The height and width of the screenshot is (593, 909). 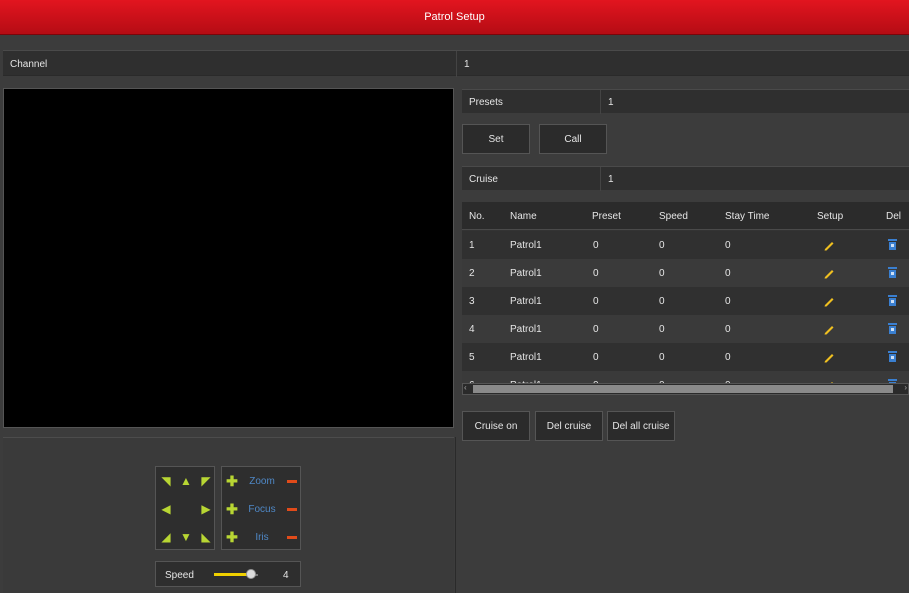 What do you see at coordinates (179, 575) in the screenshot?
I see `speed-label: Speed` at bounding box center [179, 575].